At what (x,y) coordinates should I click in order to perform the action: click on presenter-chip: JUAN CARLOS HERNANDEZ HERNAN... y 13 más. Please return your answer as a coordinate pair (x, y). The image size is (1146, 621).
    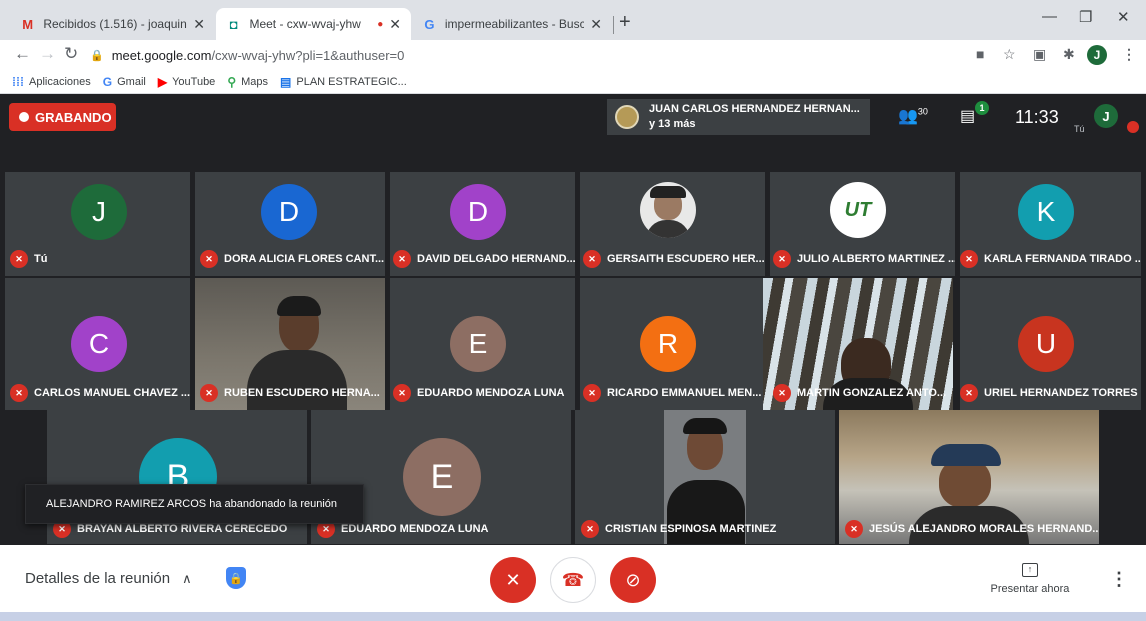
    Looking at the image, I should click on (738, 117).